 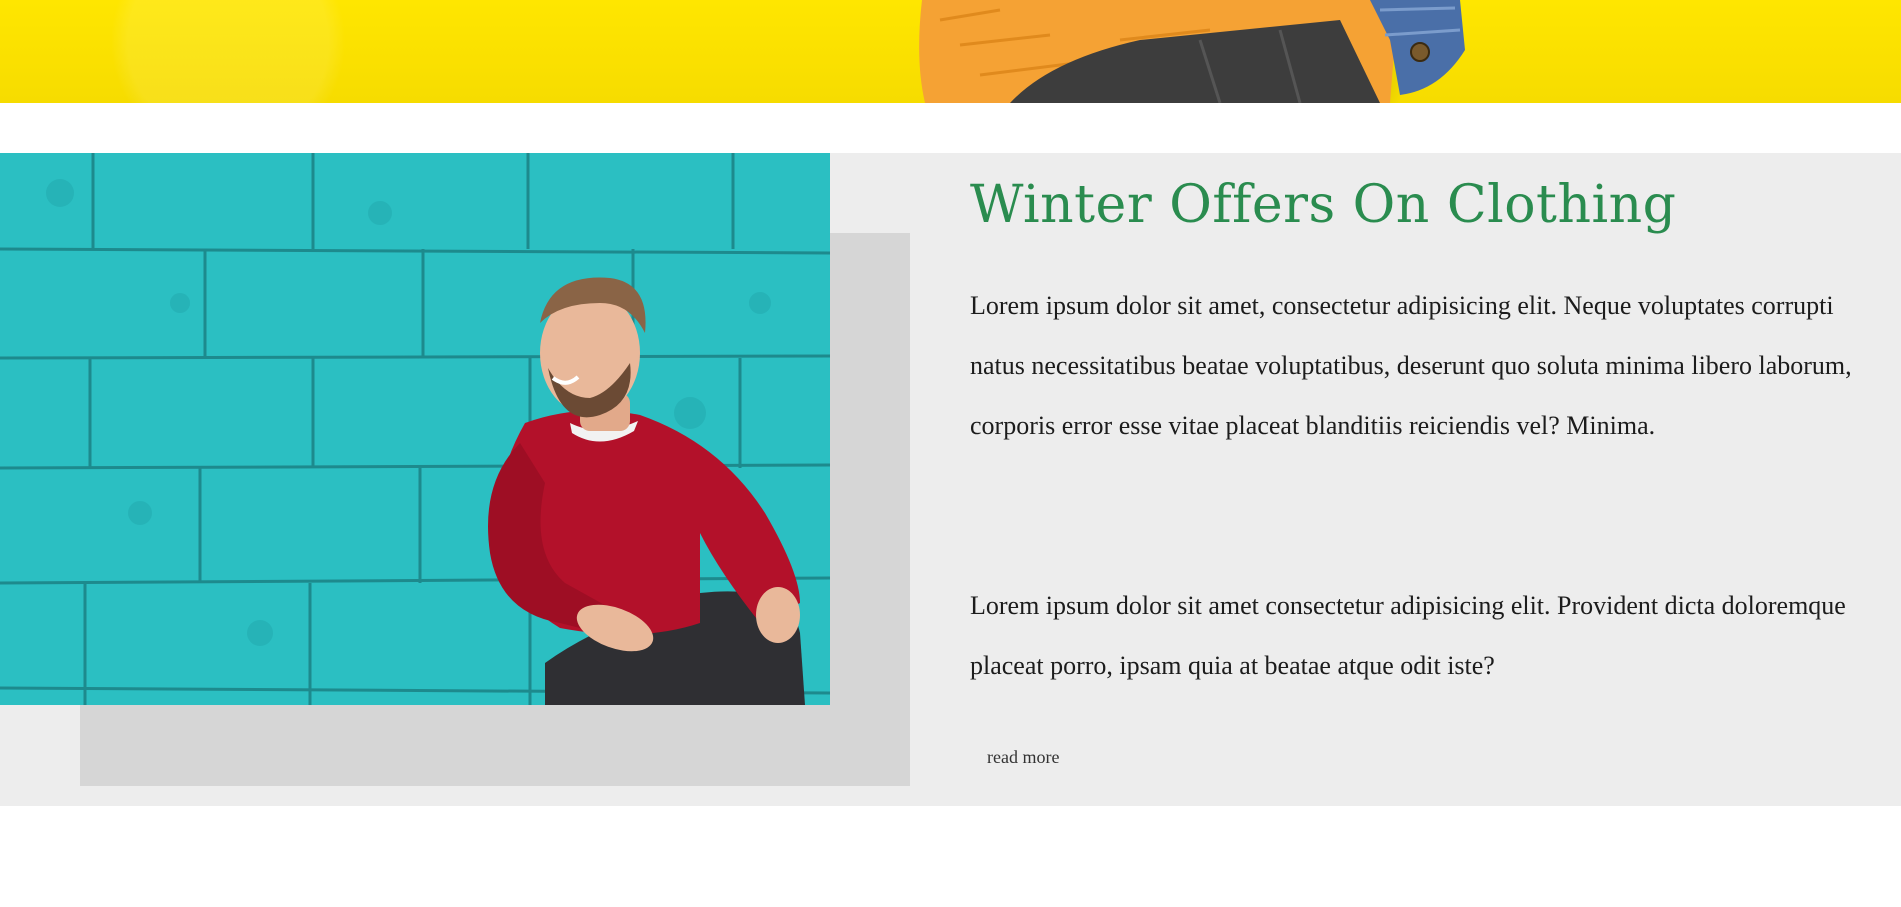 I want to click on hero-image, so click(x=950, y=51).